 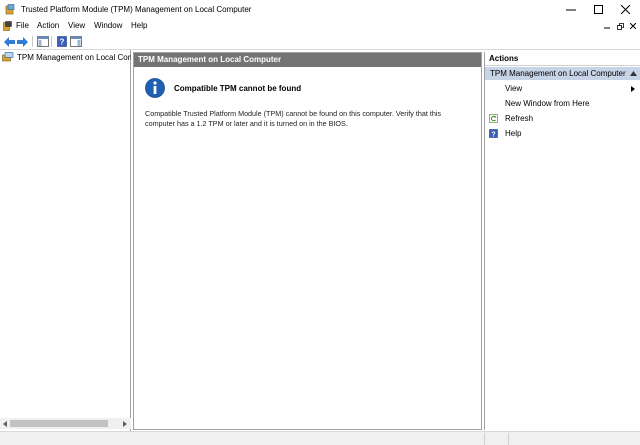 I want to click on restore-icon, so click(x=620, y=26).